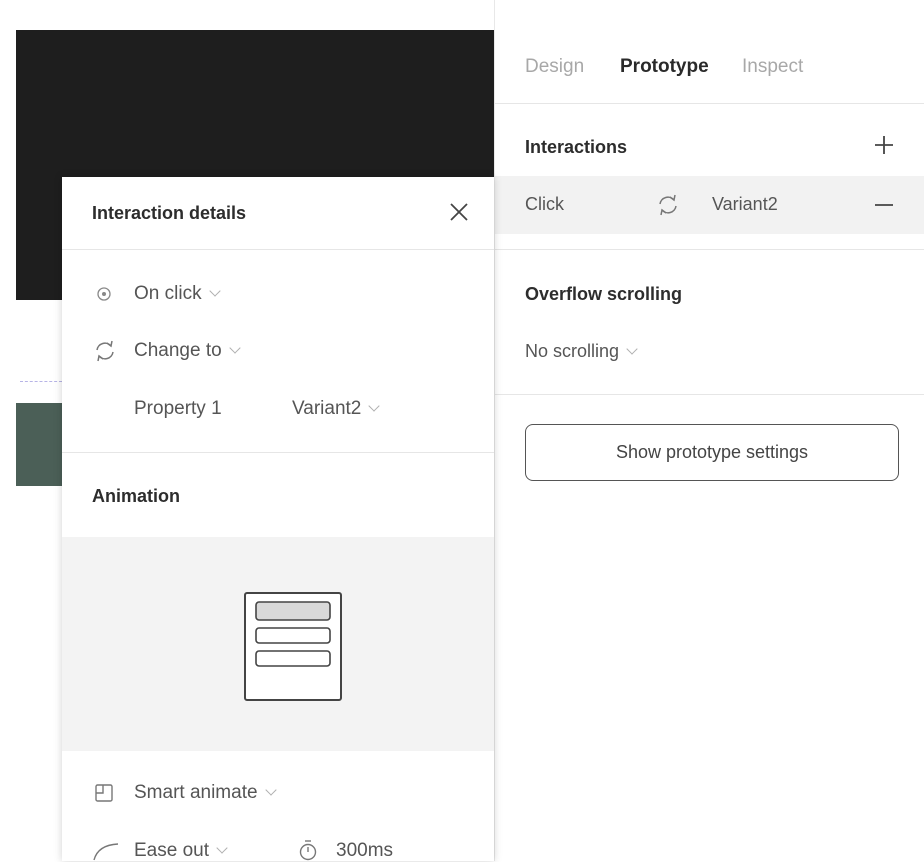  What do you see at coordinates (39, 444) in the screenshot?
I see `canvas-frame` at bounding box center [39, 444].